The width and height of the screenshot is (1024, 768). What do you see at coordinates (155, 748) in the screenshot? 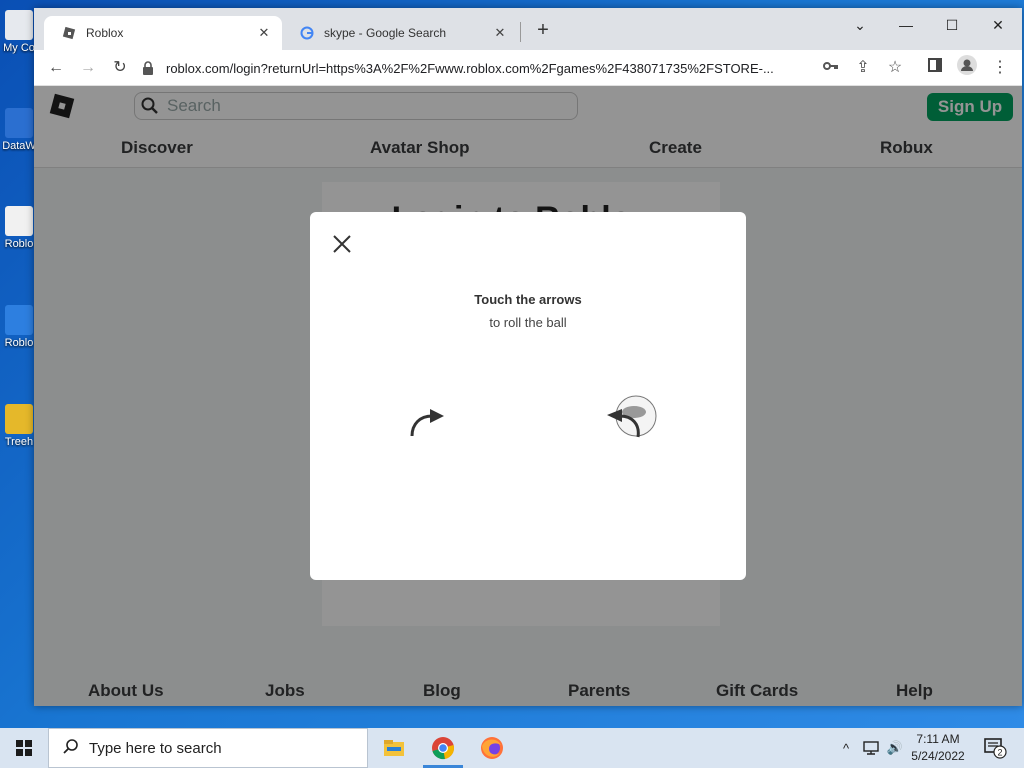
I see `taskbar-search-placeholder: Type here to search` at bounding box center [155, 748].